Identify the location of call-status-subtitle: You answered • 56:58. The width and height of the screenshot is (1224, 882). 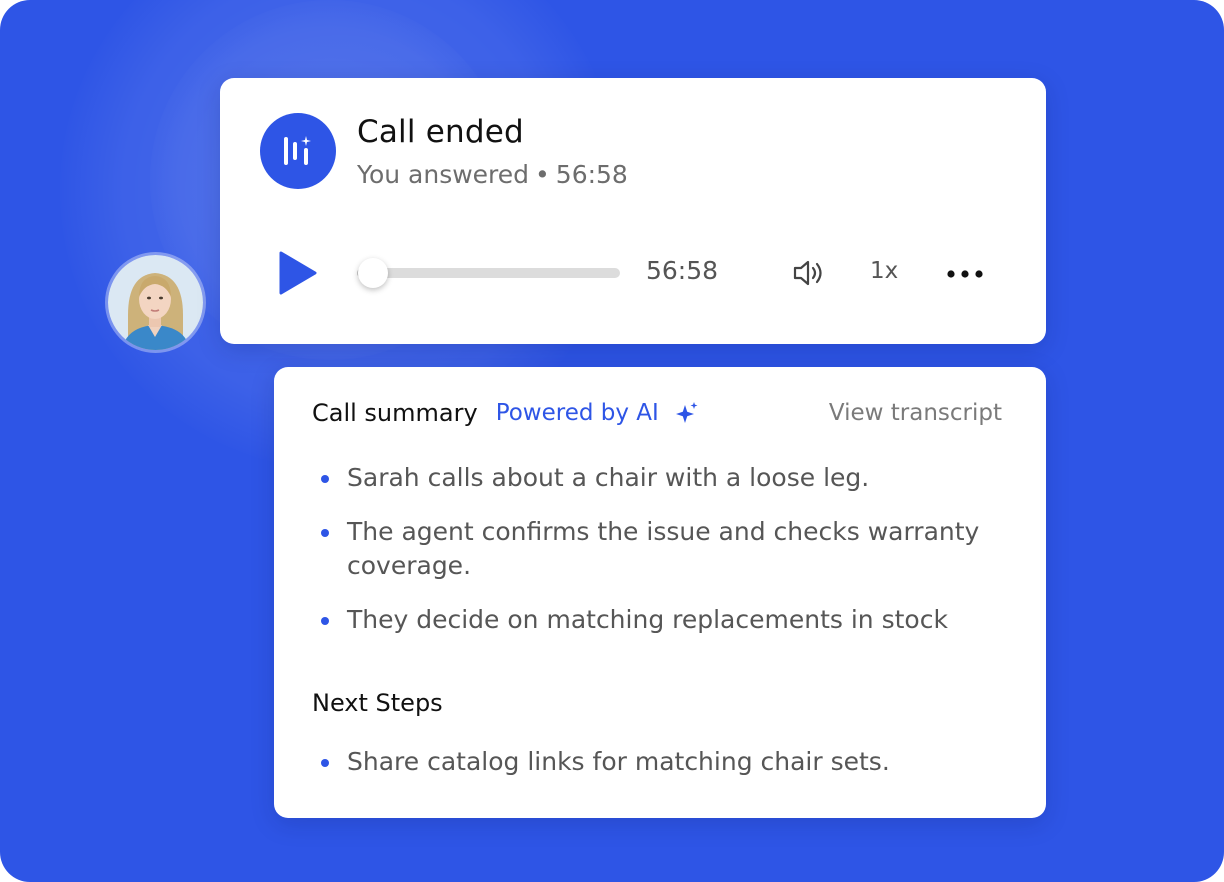
(492, 174).